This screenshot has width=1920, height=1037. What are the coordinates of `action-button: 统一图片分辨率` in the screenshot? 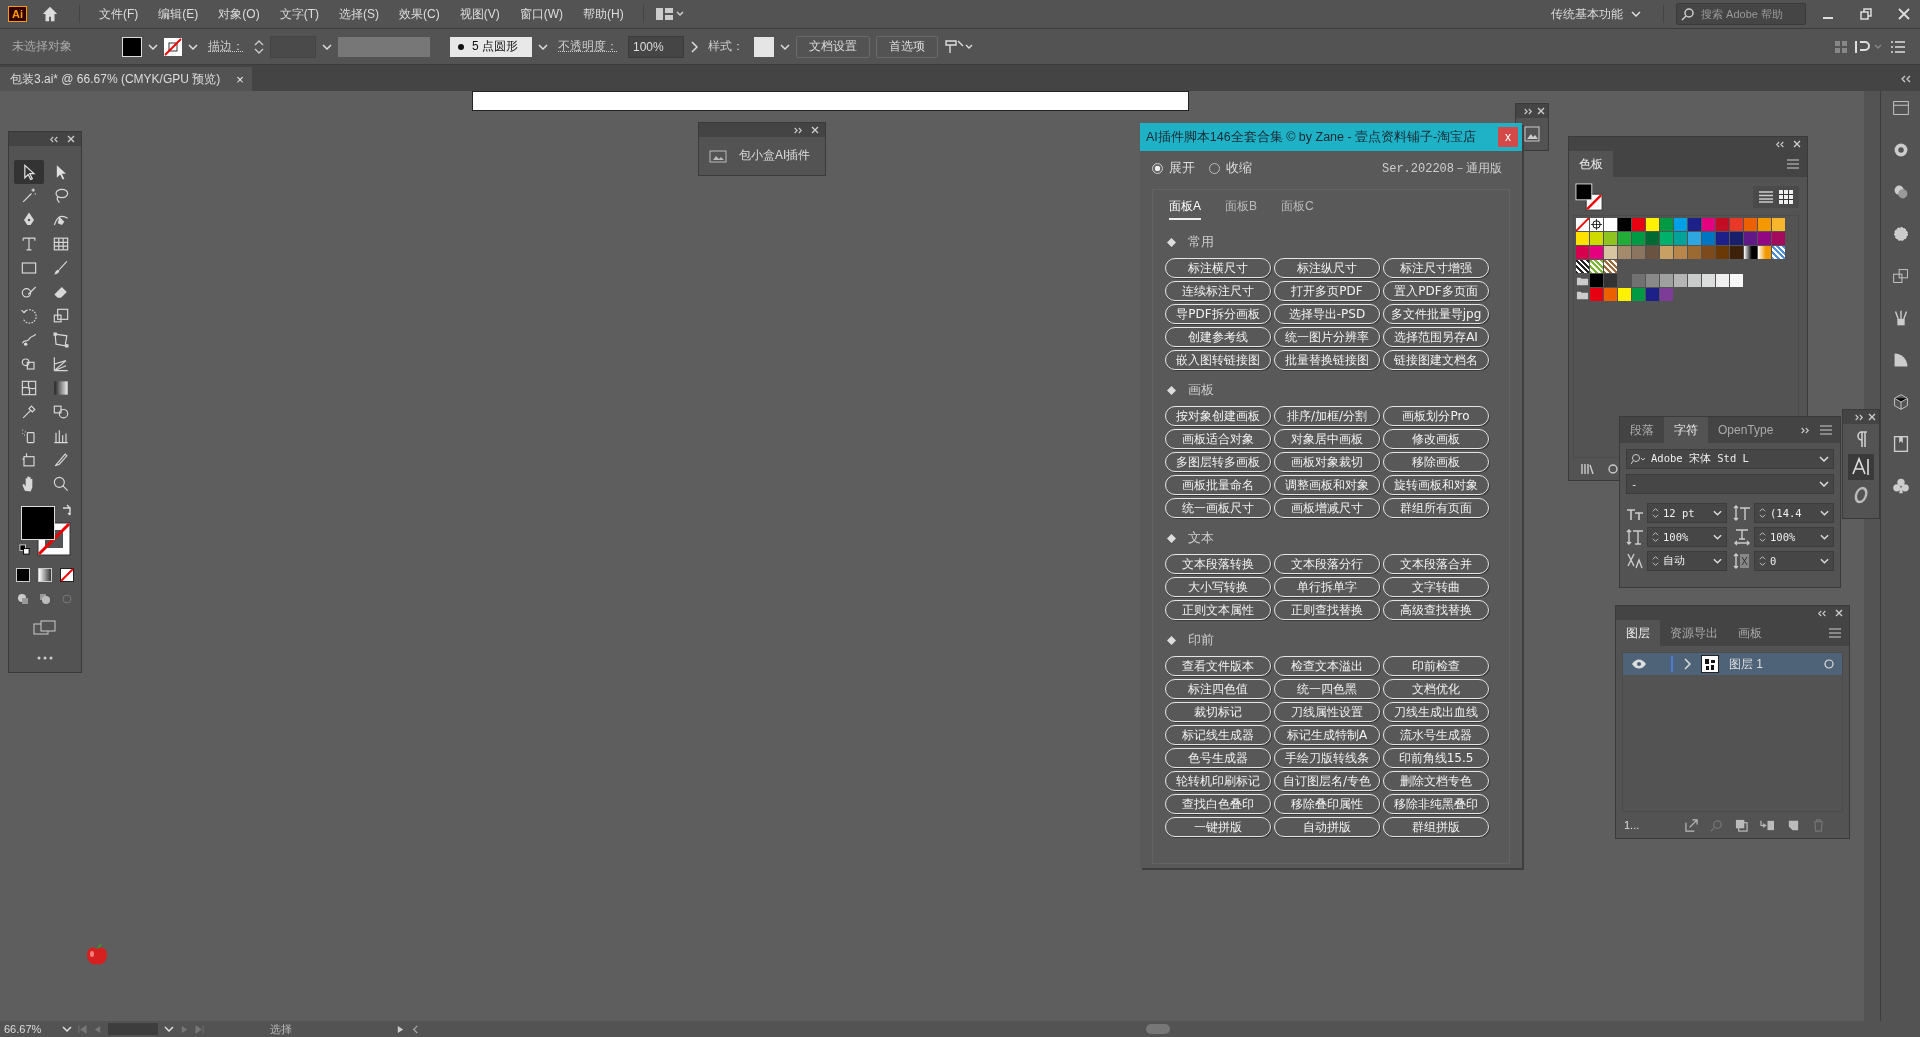 It's located at (1327, 337).